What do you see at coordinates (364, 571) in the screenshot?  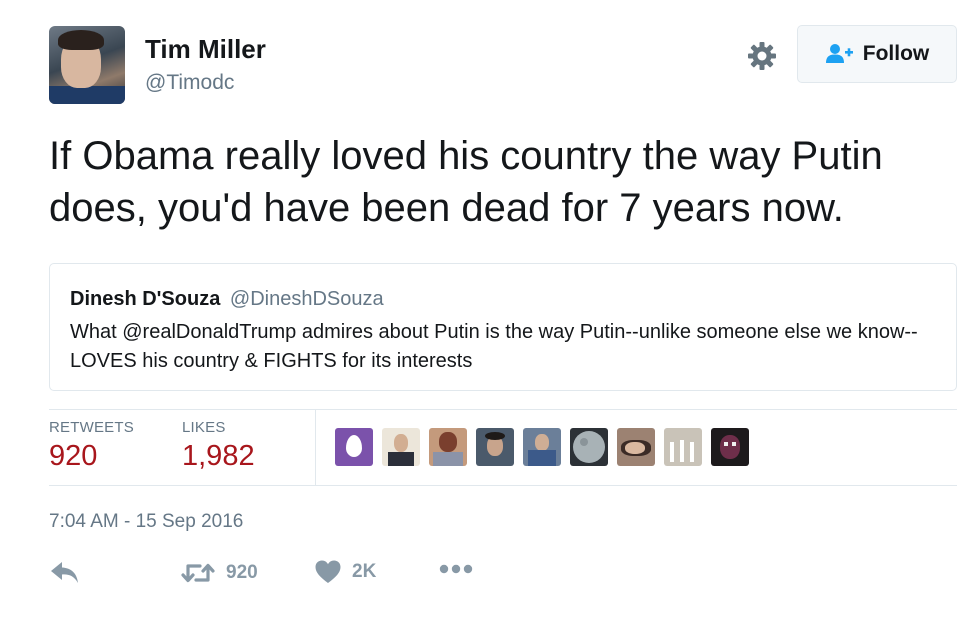 I see `like-count: 2K` at bounding box center [364, 571].